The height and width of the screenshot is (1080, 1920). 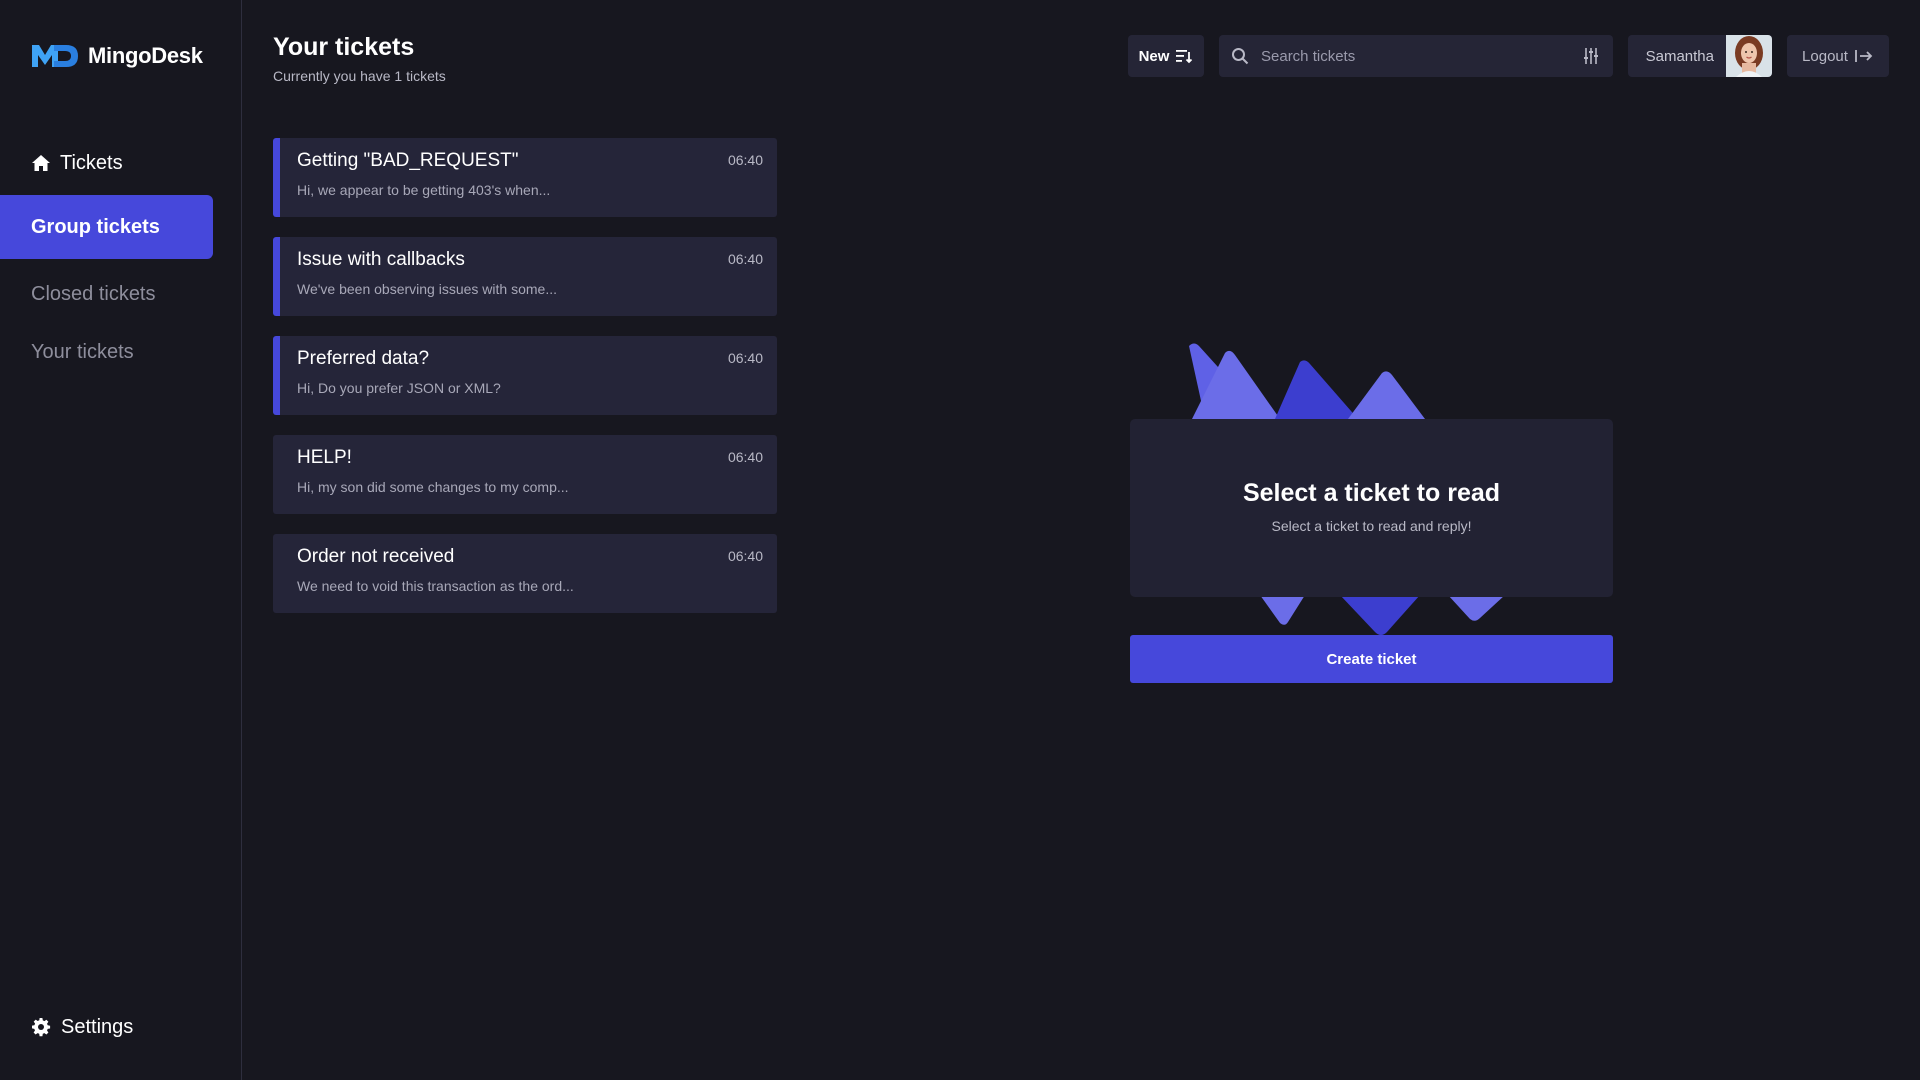 I want to click on brand-name: MingoDesk, so click(x=145, y=55).